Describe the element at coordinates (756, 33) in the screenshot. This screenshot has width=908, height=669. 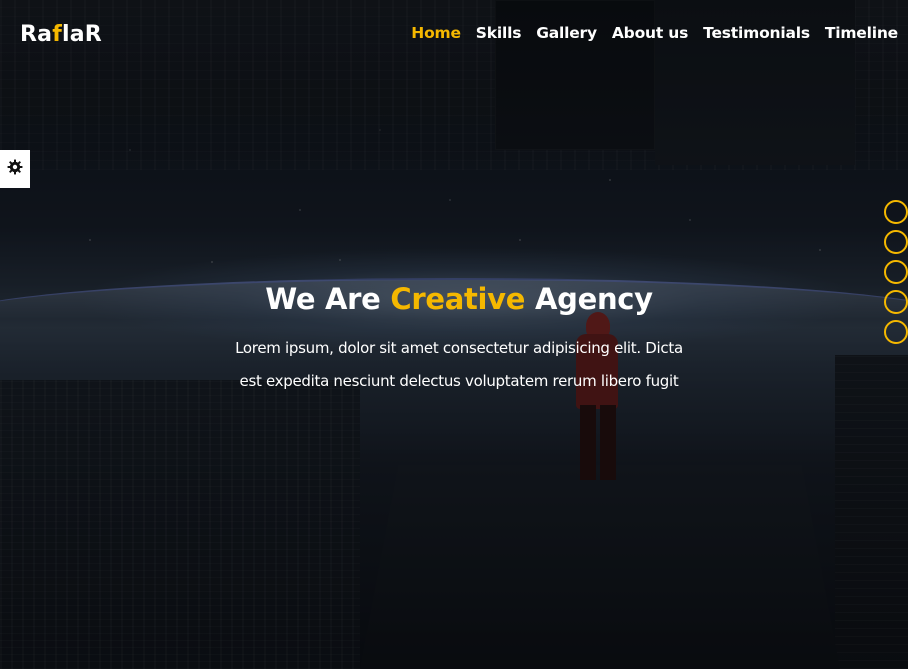
I see `nav-link-testimonials: Testimonials` at that location.